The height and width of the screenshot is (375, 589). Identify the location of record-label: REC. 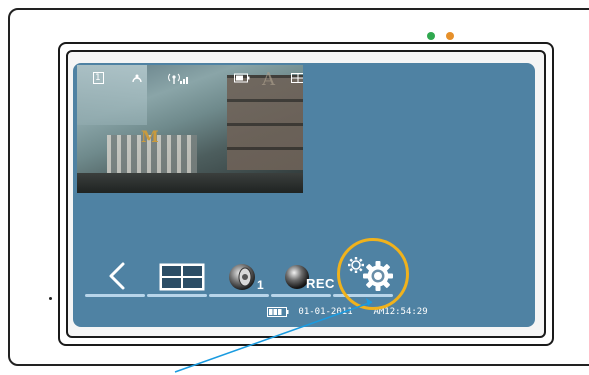
(320, 283).